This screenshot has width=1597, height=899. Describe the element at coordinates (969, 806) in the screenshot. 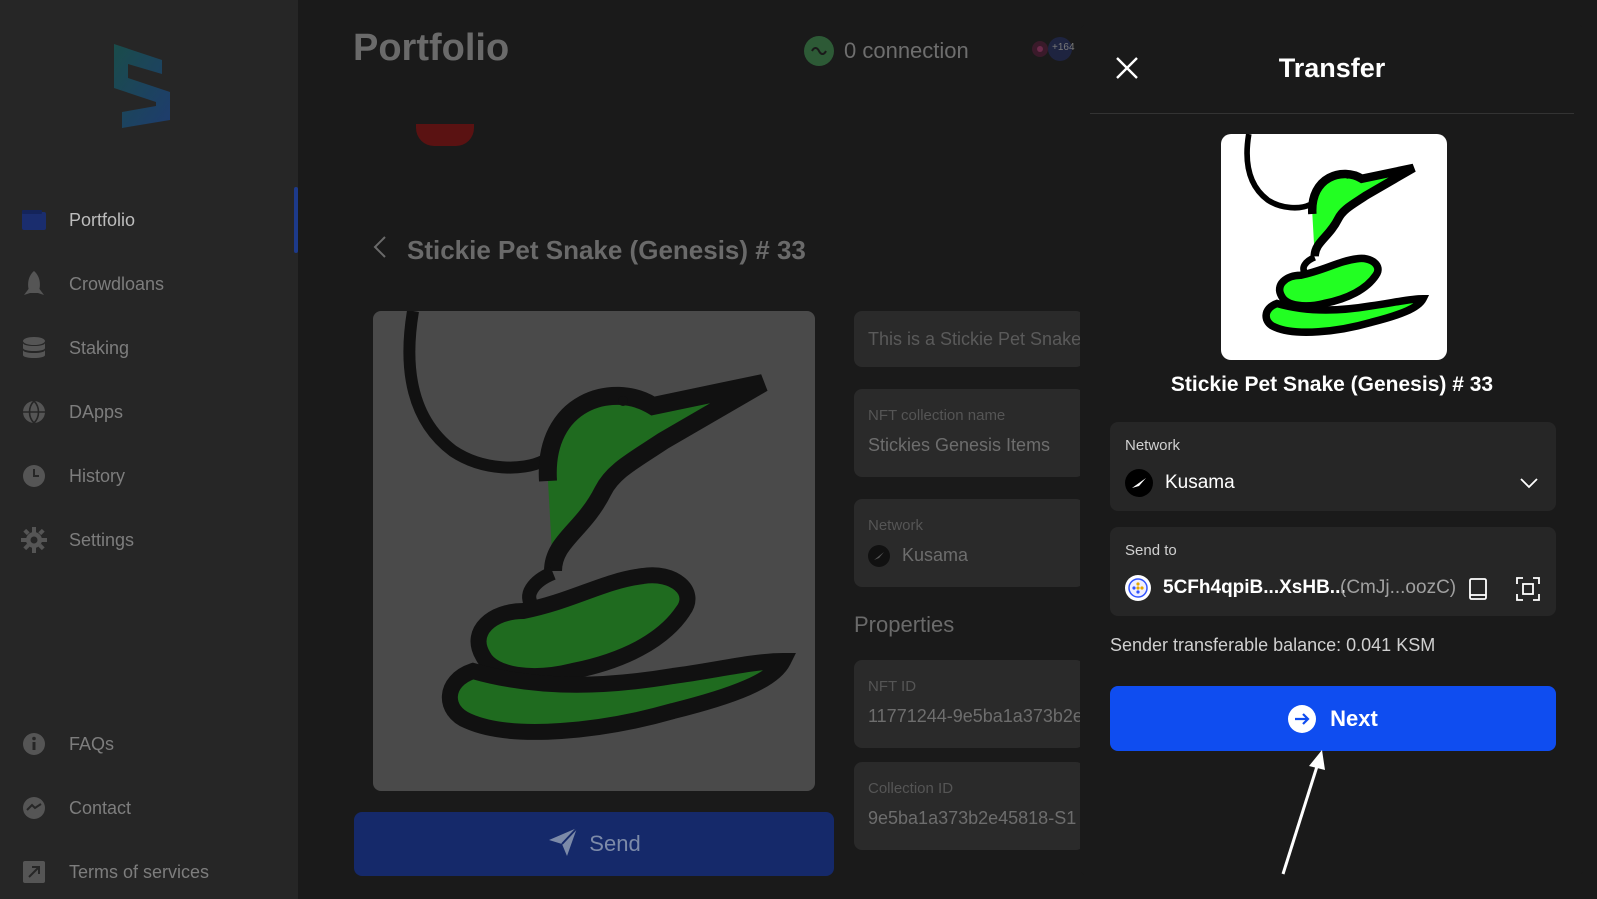

I see `collection-id-card: Collection ID 9e5ba1a373b2e45818-S1` at that location.